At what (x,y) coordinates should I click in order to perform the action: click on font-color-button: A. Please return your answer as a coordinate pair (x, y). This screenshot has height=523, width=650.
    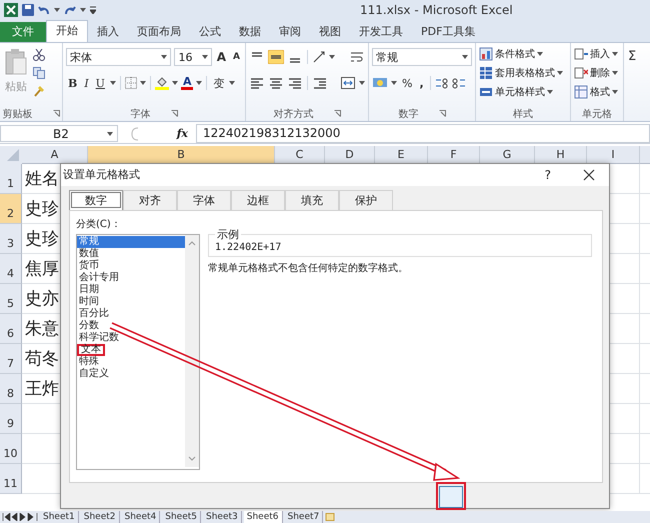
    Looking at the image, I should click on (187, 83).